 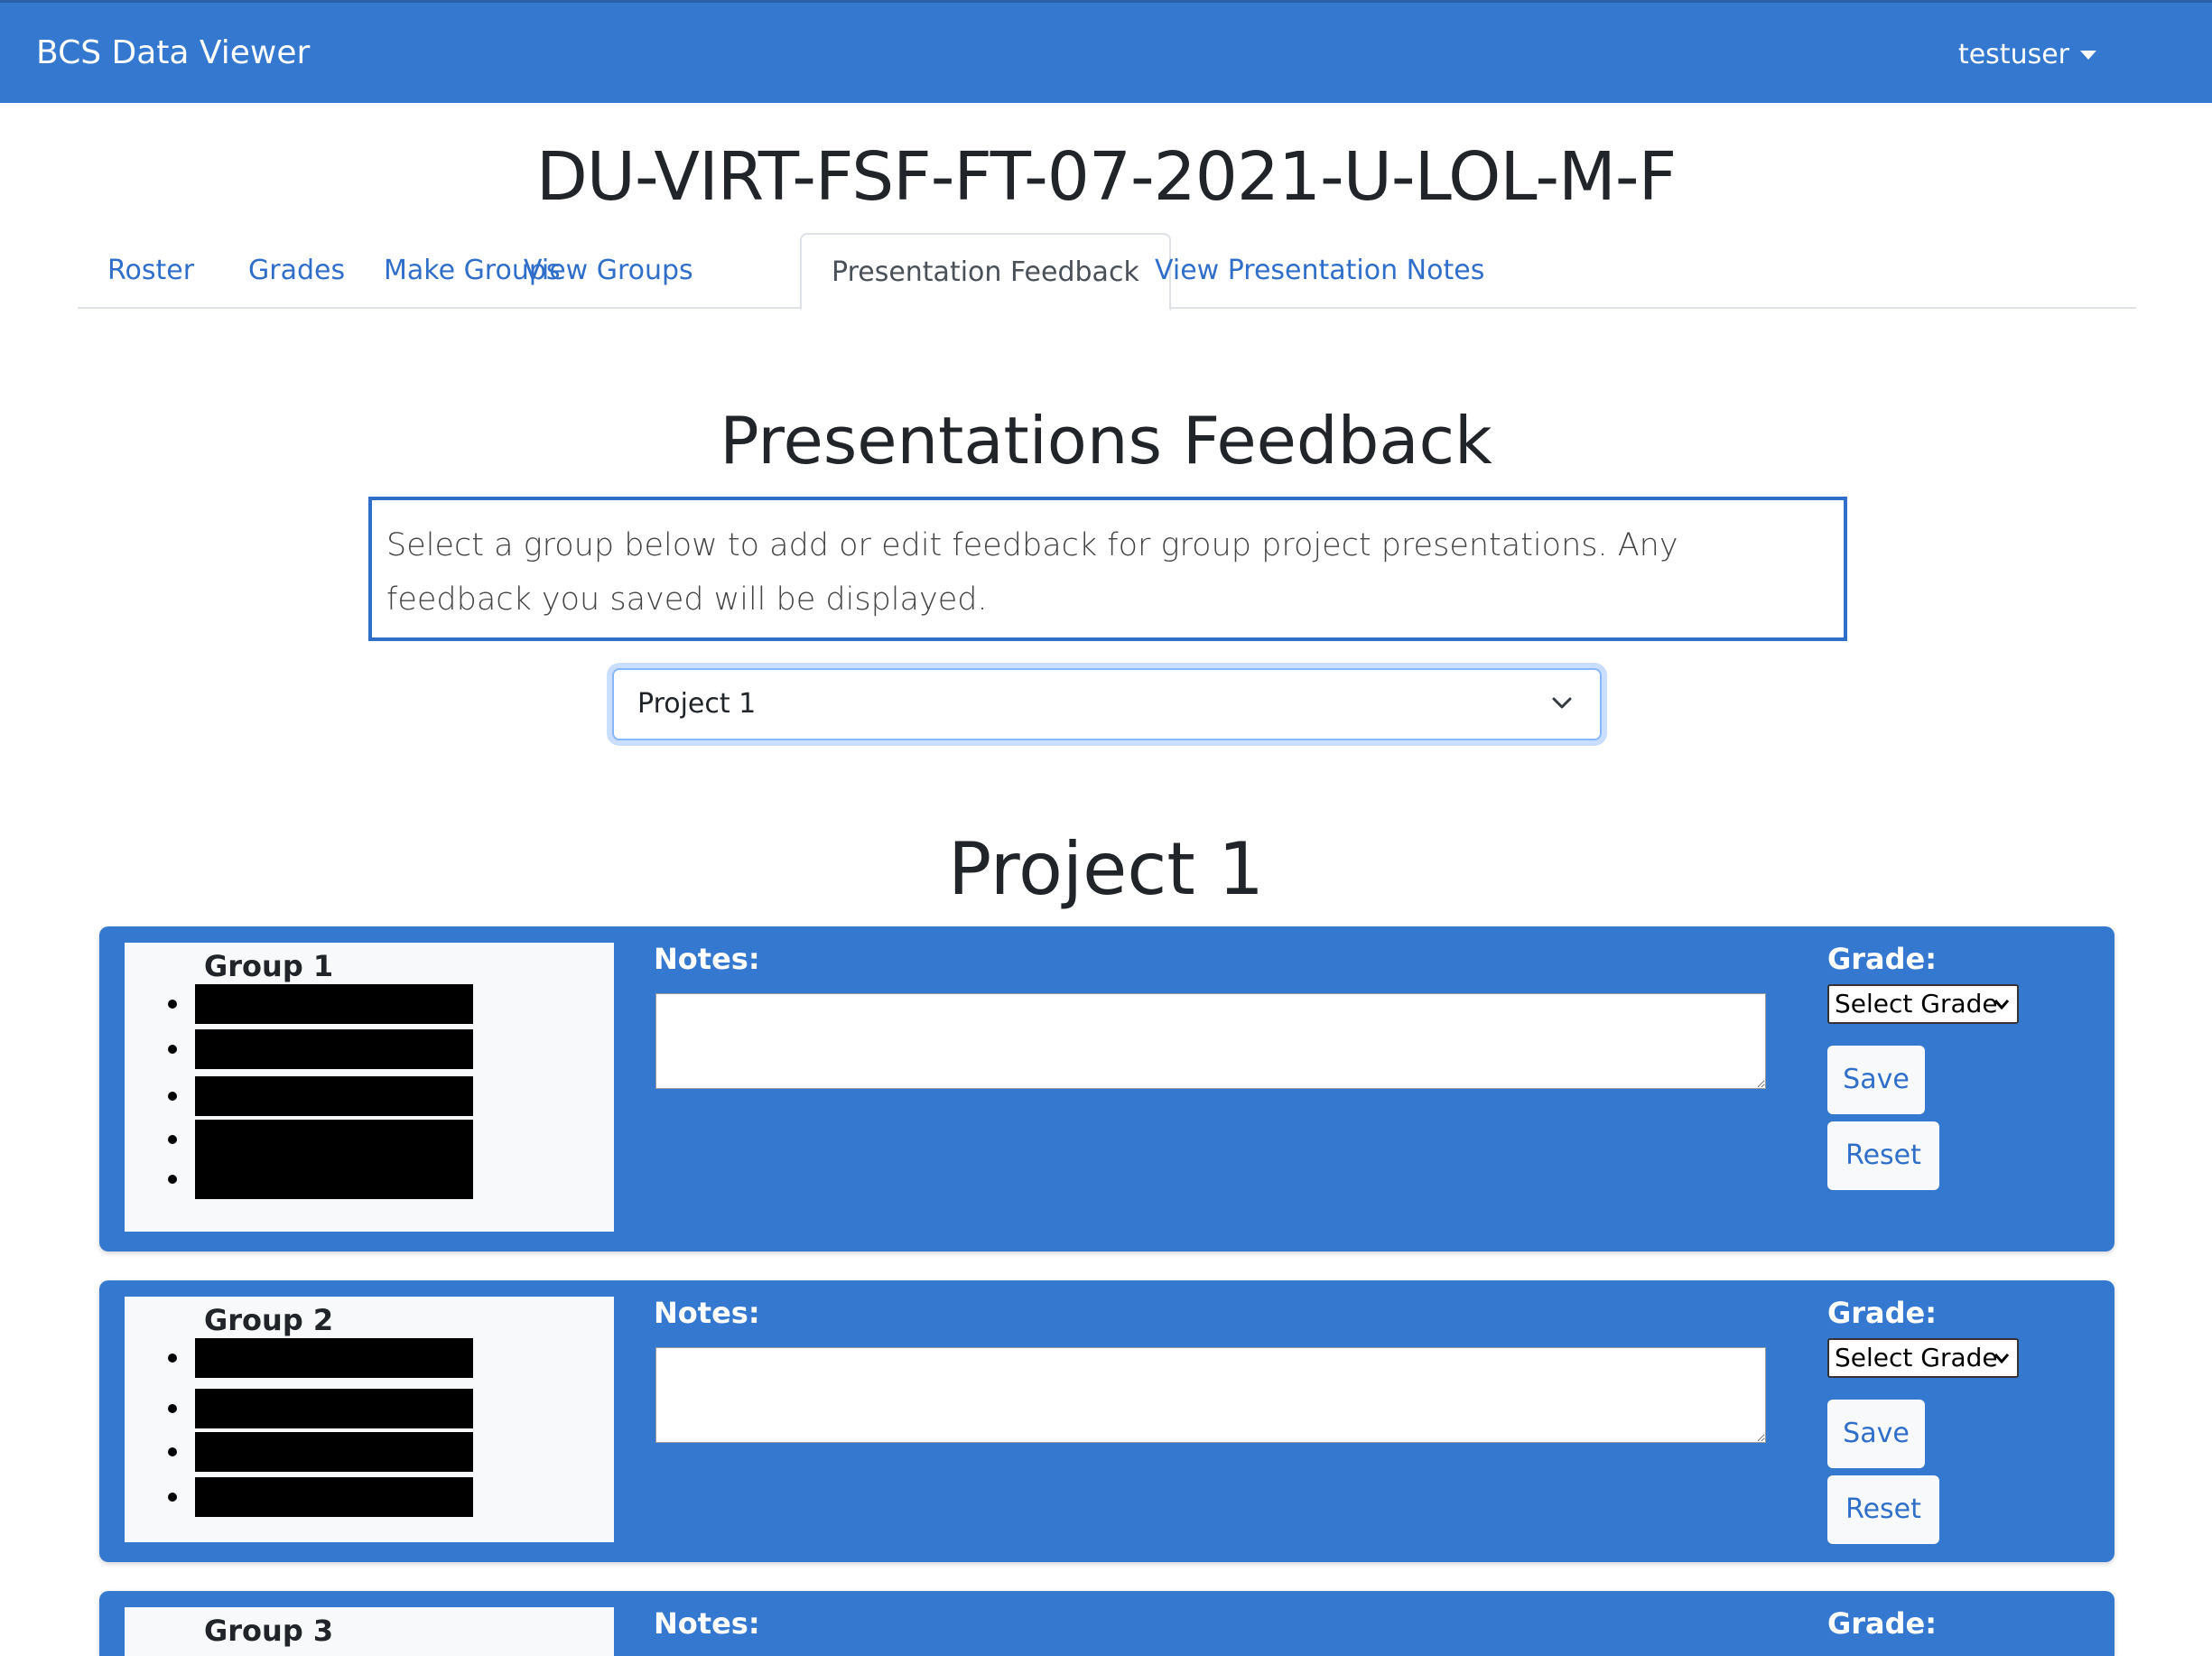 What do you see at coordinates (608, 271) in the screenshot?
I see `tab-view-groups: View Groups` at bounding box center [608, 271].